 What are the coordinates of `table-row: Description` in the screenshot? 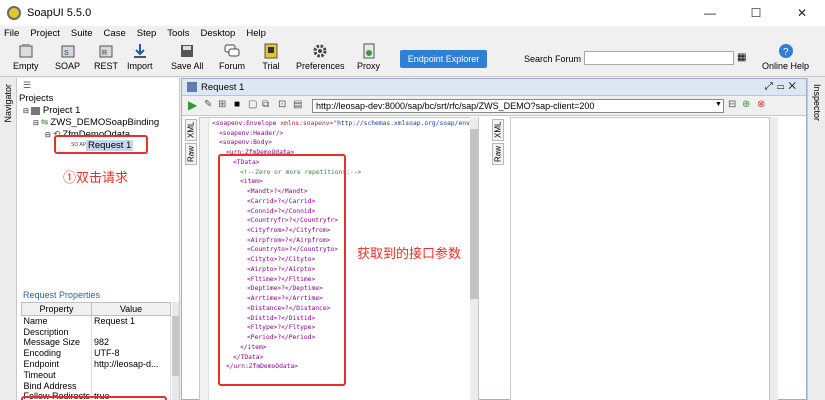 It's located at (96, 332).